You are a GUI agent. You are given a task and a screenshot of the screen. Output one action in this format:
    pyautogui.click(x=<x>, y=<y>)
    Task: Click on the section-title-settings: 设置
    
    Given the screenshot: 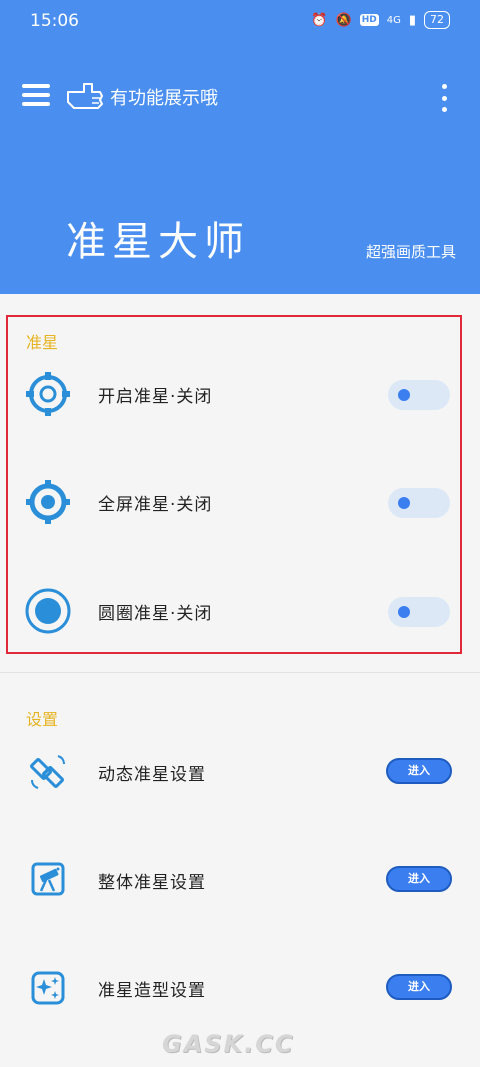 What is the action you would take?
    pyautogui.click(x=42, y=719)
    